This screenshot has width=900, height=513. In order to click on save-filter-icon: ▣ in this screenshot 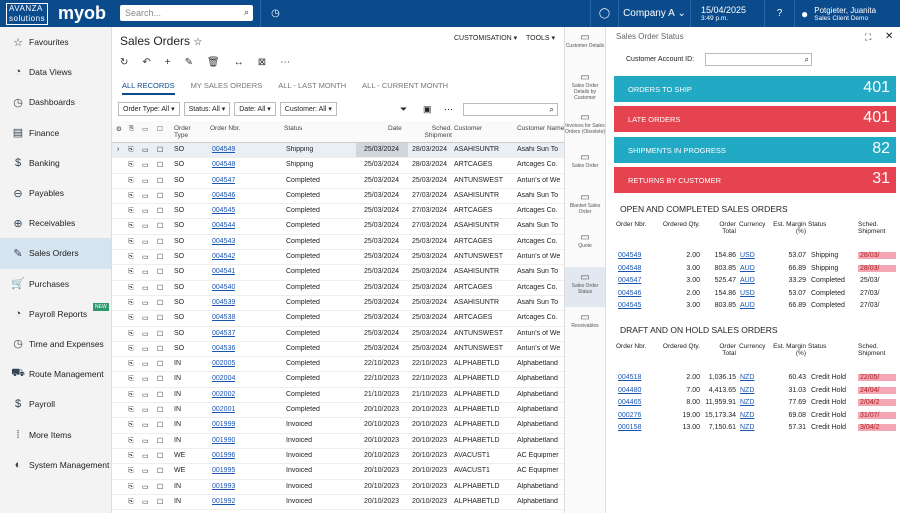, I will do `click(427, 109)`.